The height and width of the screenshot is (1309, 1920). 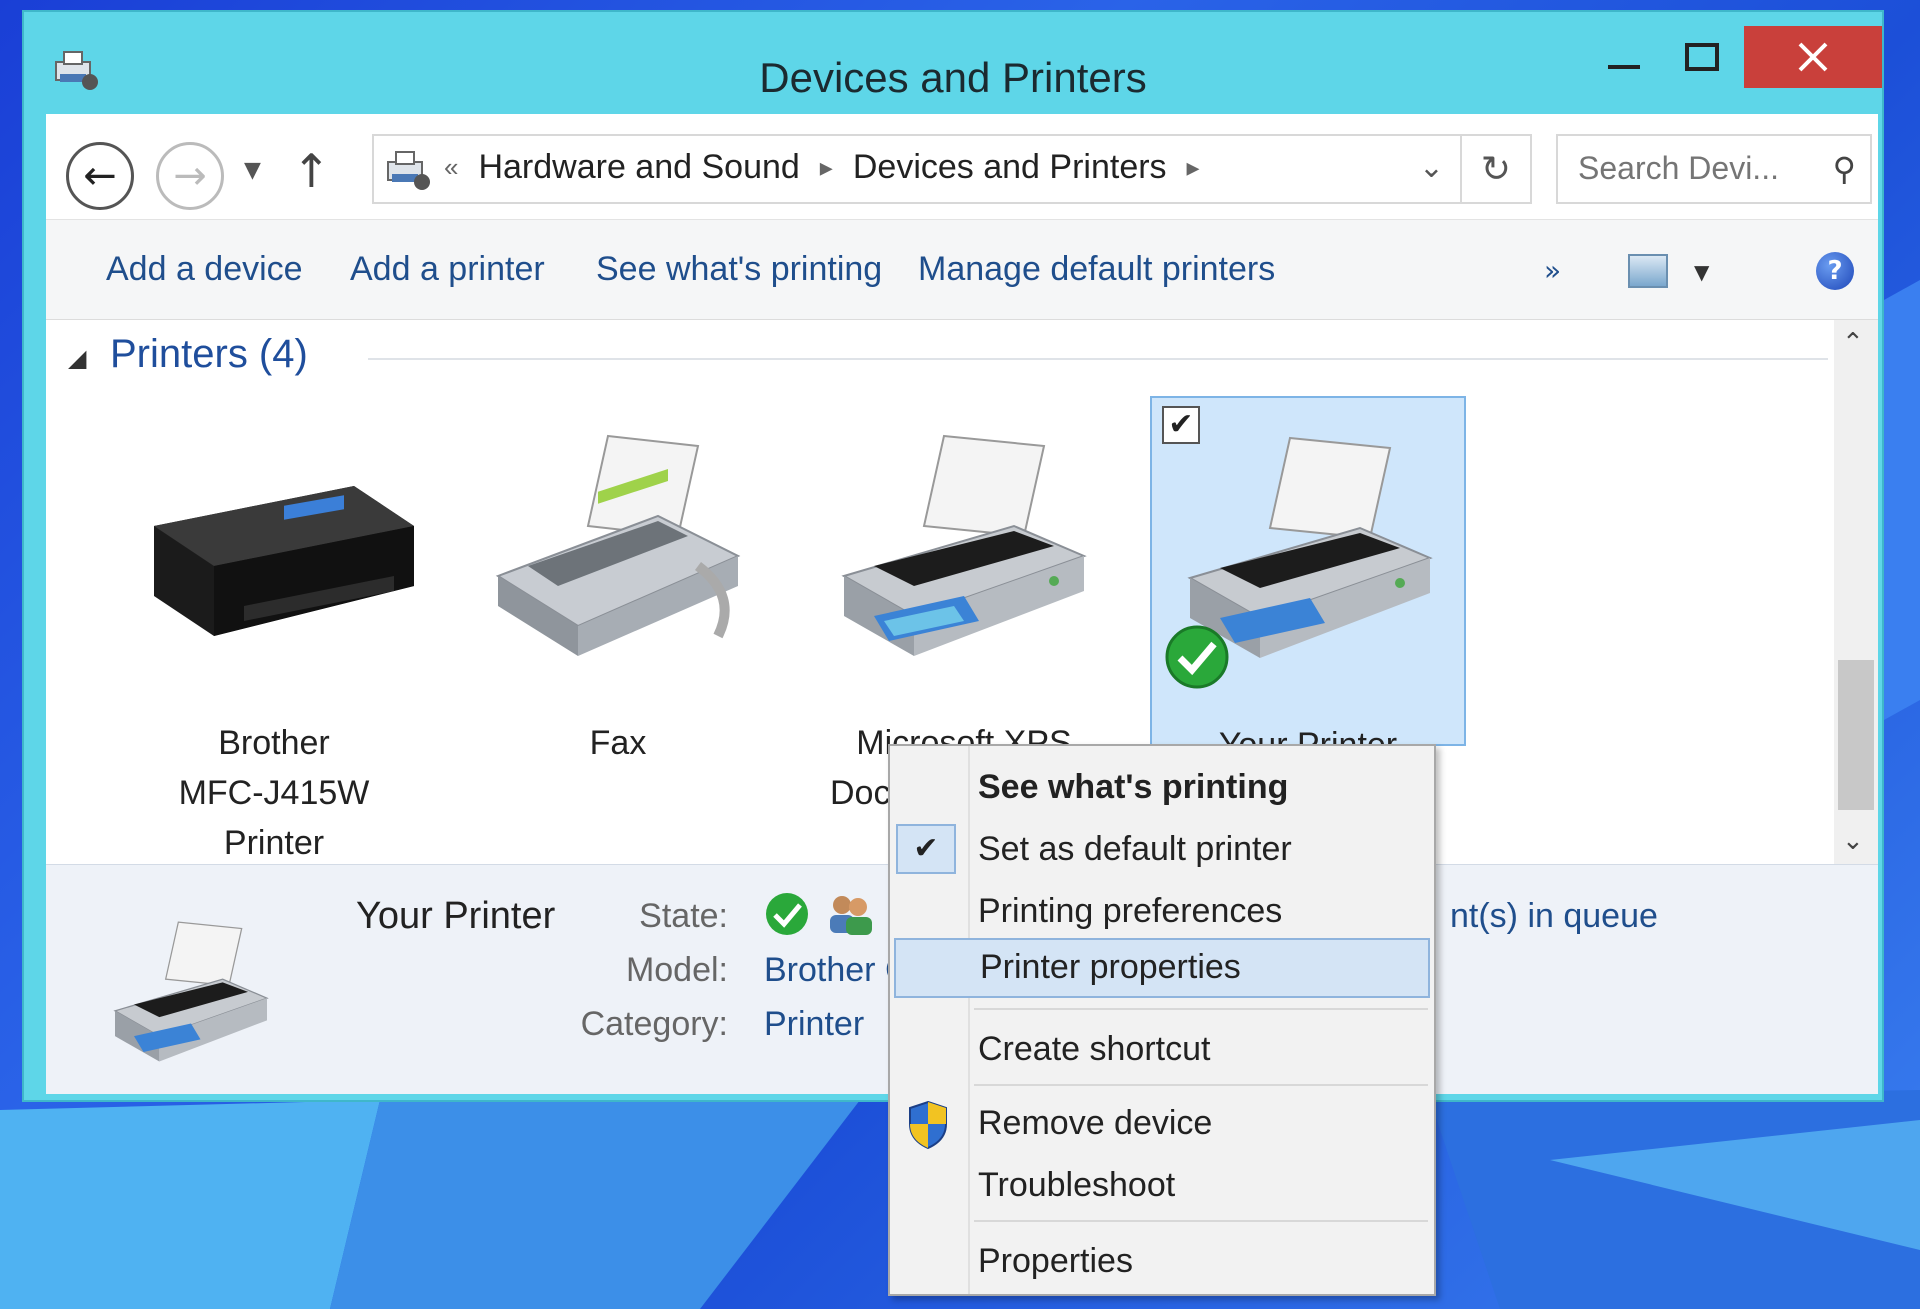 What do you see at coordinates (1162, 850) in the screenshot?
I see `menu-item-set-default-printer: ✔ Set as default printer` at bounding box center [1162, 850].